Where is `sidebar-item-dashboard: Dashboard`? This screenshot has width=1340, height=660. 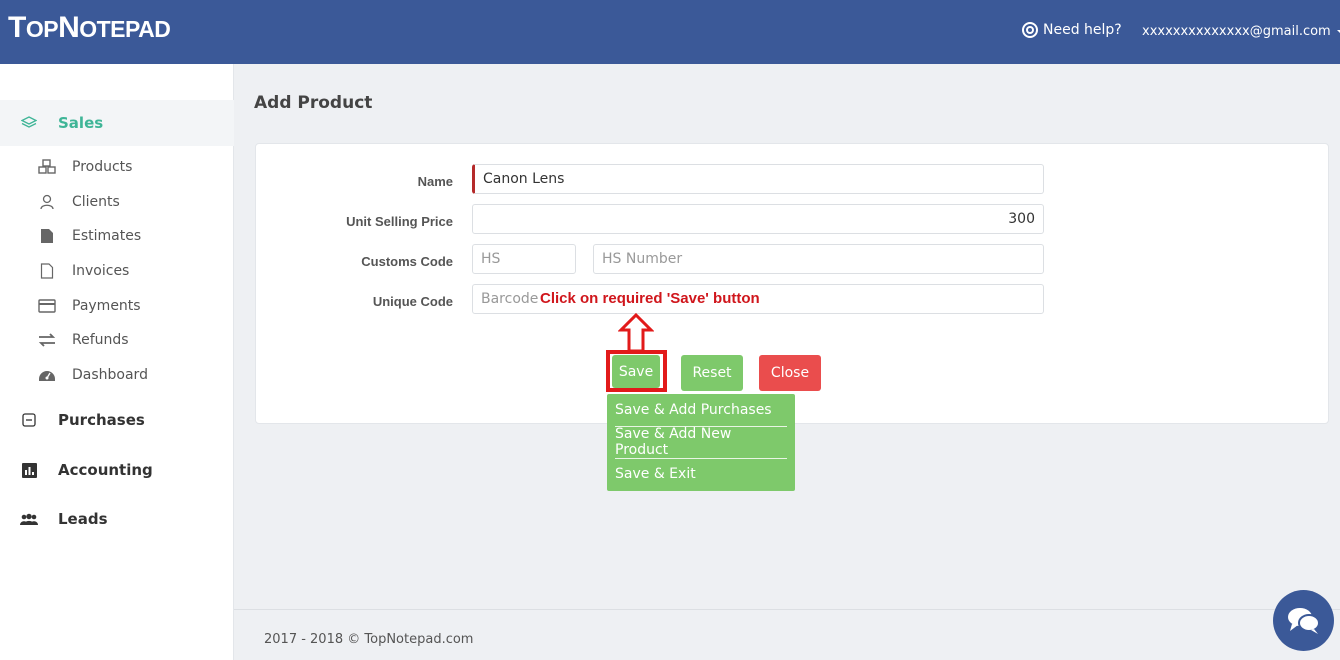 sidebar-item-dashboard: Dashboard is located at coordinates (117, 375).